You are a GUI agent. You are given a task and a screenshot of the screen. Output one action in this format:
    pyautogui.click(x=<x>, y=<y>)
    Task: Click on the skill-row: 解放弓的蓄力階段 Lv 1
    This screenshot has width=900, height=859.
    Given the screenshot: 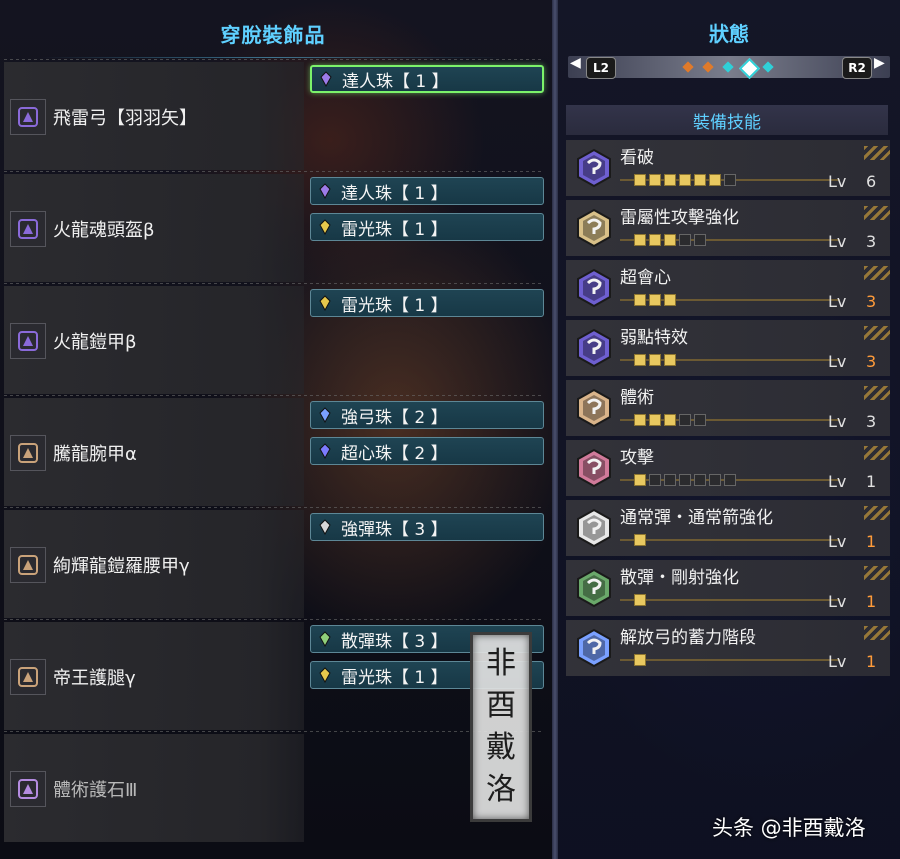 What is the action you would take?
    pyautogui.click(x=728, y=648)
    